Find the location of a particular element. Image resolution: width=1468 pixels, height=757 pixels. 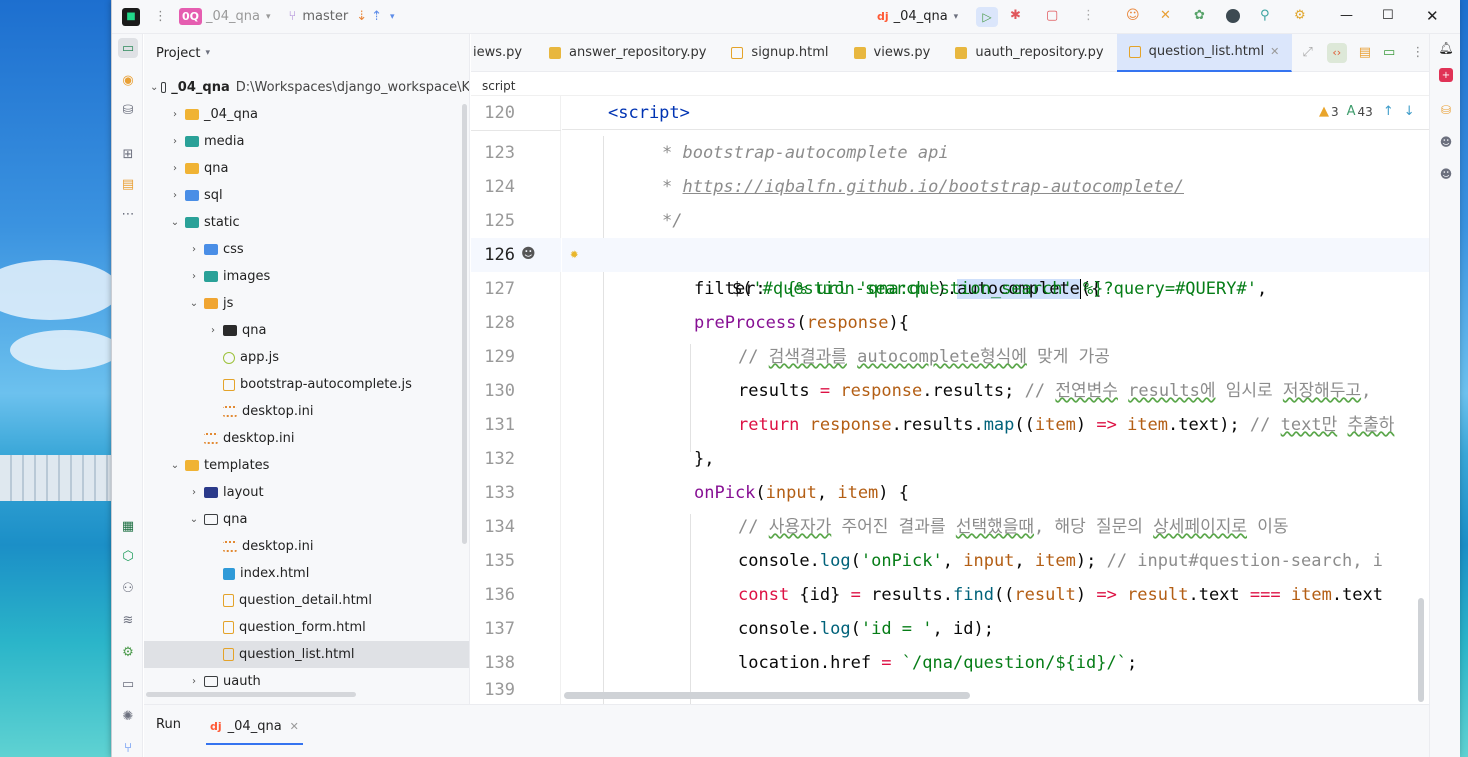

more-tools-icon: ⋯ is located at coordinates (128, 214).